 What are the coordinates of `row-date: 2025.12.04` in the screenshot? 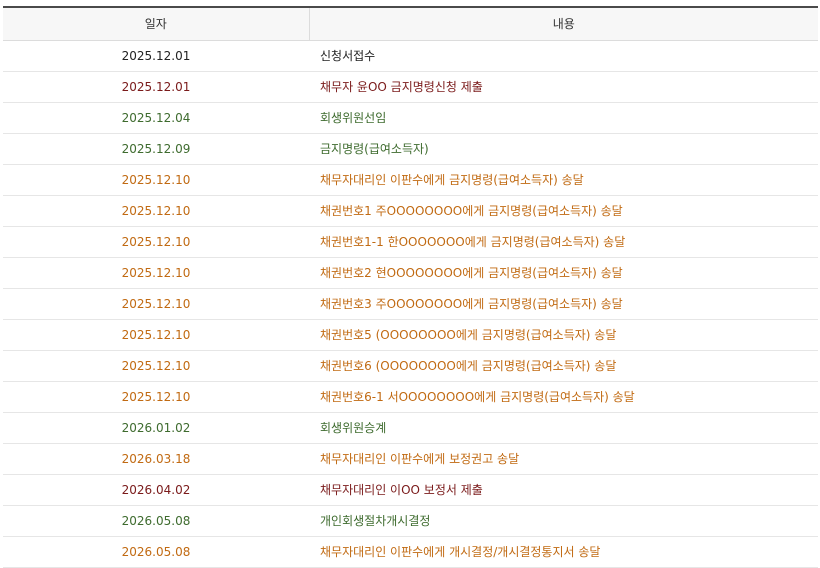 It's located at (156, 118).